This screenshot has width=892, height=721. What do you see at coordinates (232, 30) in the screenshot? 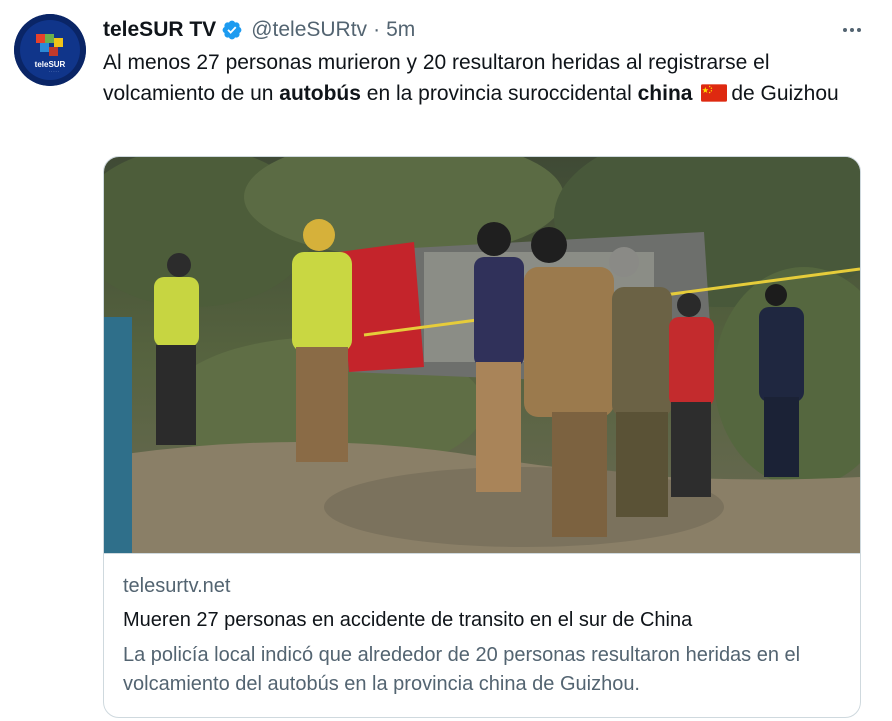
I see `verified-badge-icon` at bounding box center [232, 30].